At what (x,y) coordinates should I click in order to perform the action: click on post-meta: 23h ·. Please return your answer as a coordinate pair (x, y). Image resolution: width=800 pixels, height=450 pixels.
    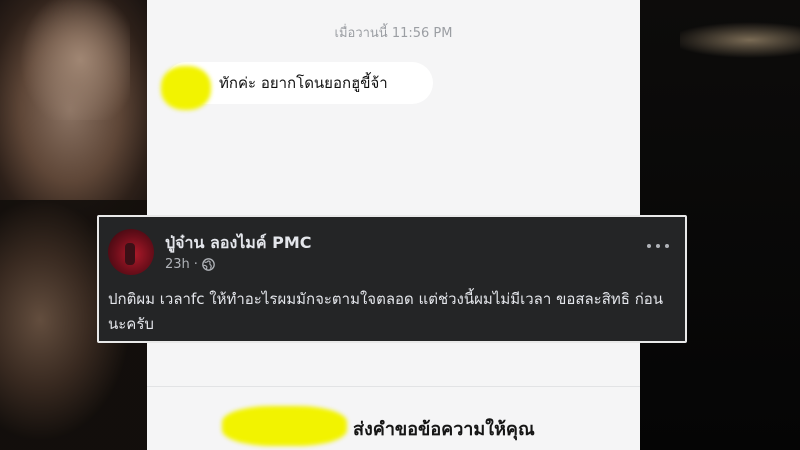
    Looking at the image, I should click on (190, 264).